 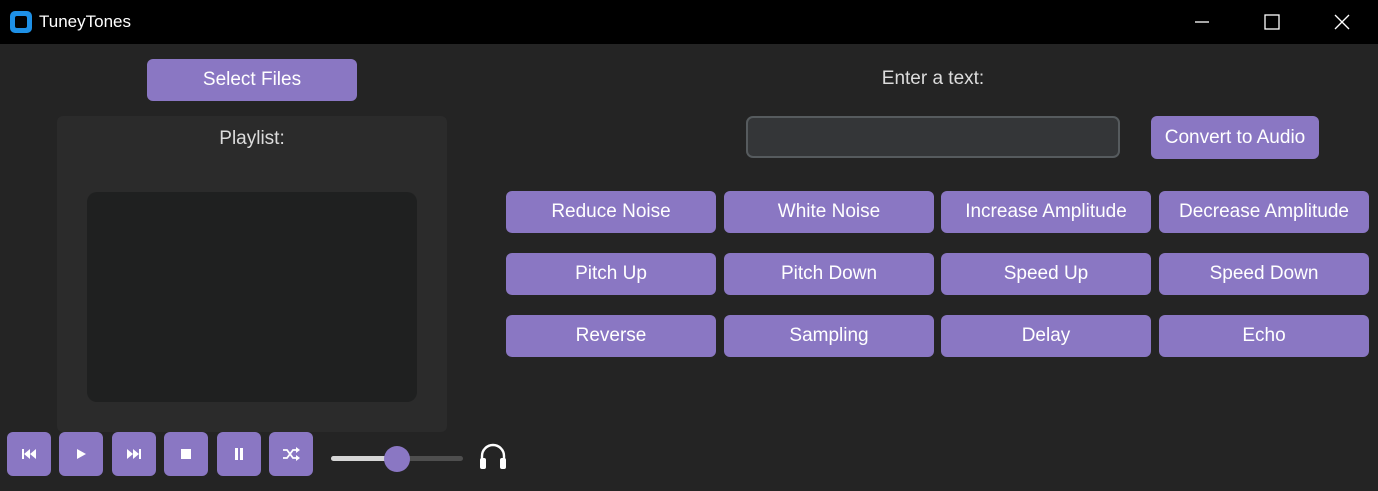 What do you see at coordinates (397, 459) in the screenshot?
I see `volume-slider-thumb` at bounding box center [397, 459].